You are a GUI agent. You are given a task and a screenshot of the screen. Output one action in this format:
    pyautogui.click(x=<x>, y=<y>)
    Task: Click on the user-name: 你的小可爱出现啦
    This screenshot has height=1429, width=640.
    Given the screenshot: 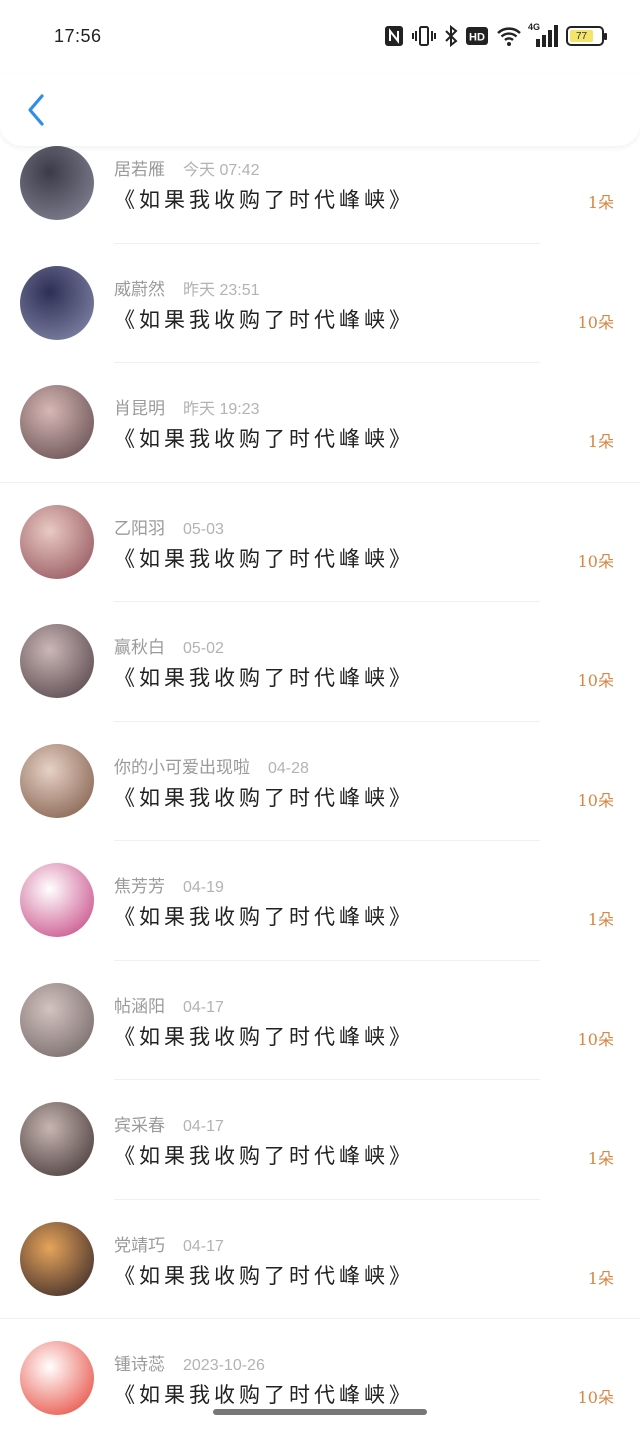 What is the action you would take?
    pyautogui.click(x=182, y=768)
    